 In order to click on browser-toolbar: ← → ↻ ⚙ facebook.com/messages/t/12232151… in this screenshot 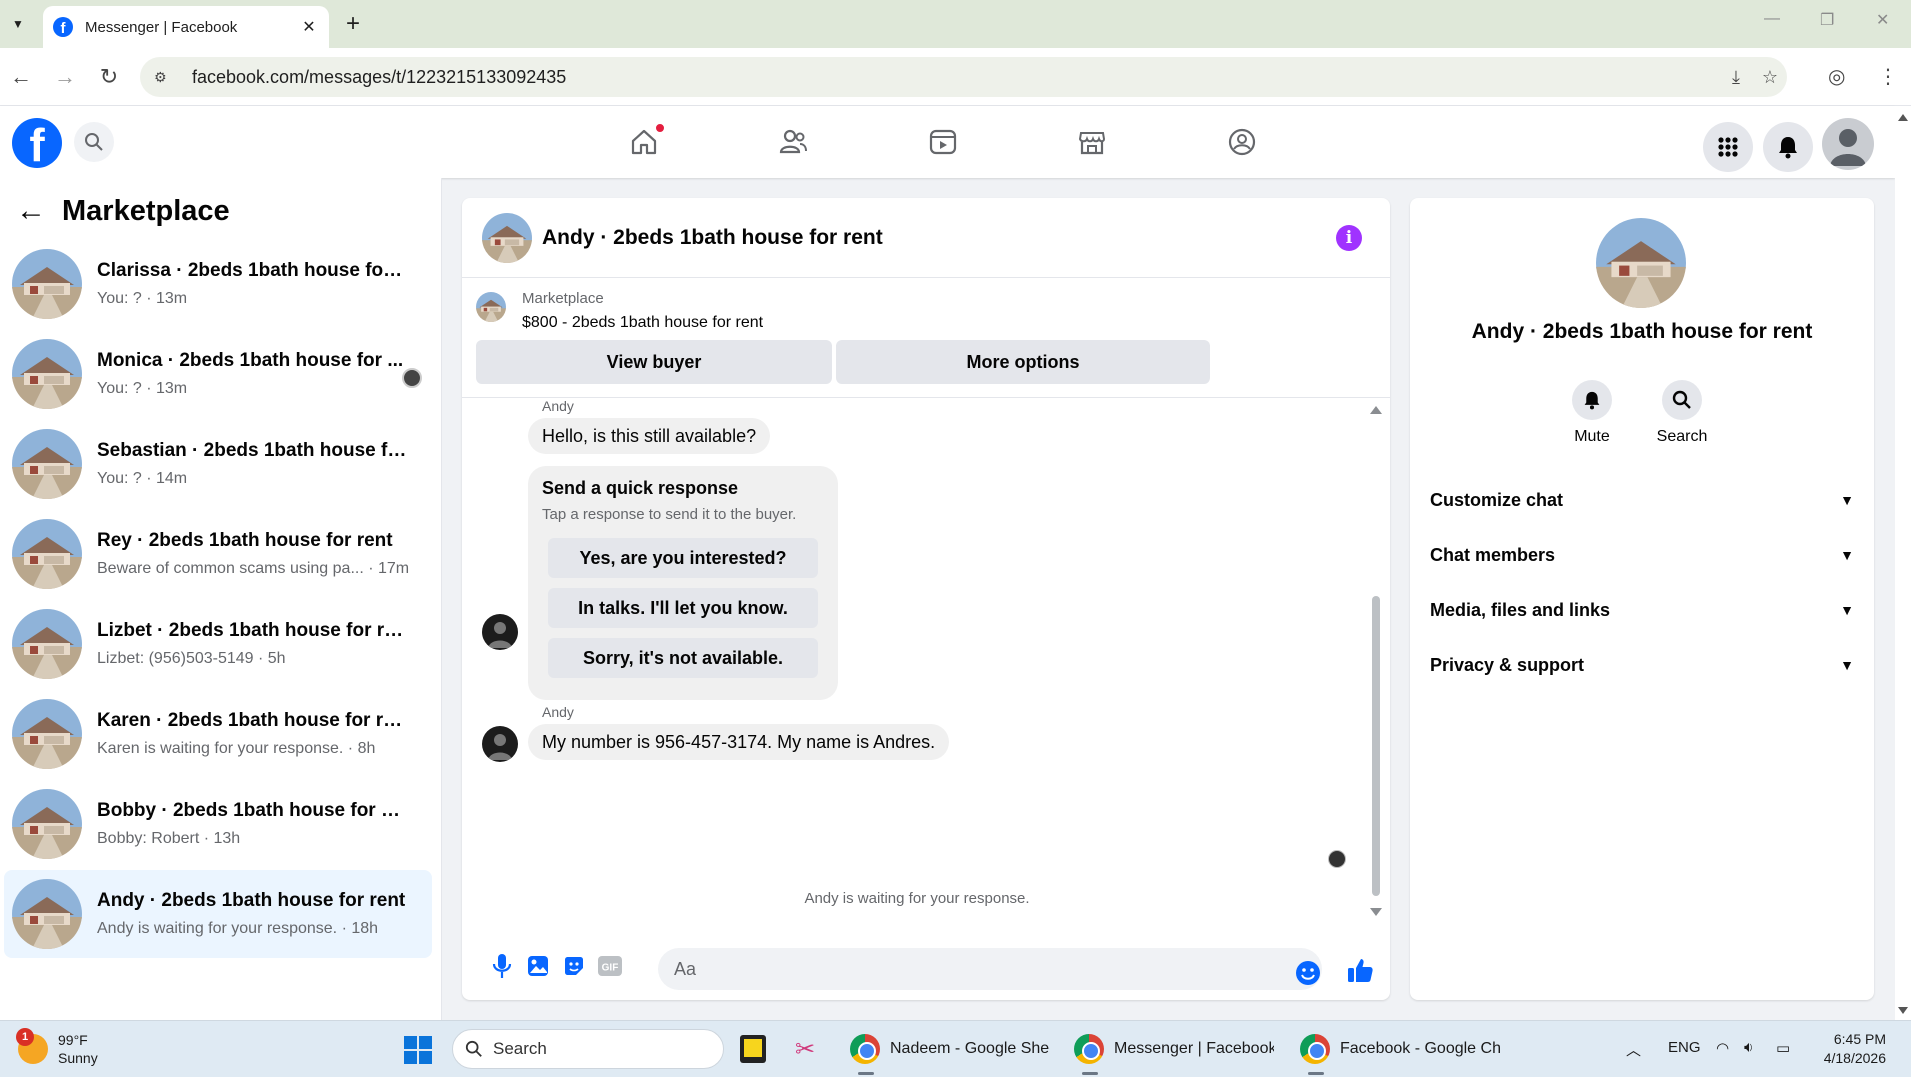, I will do `click(955, 77)`.